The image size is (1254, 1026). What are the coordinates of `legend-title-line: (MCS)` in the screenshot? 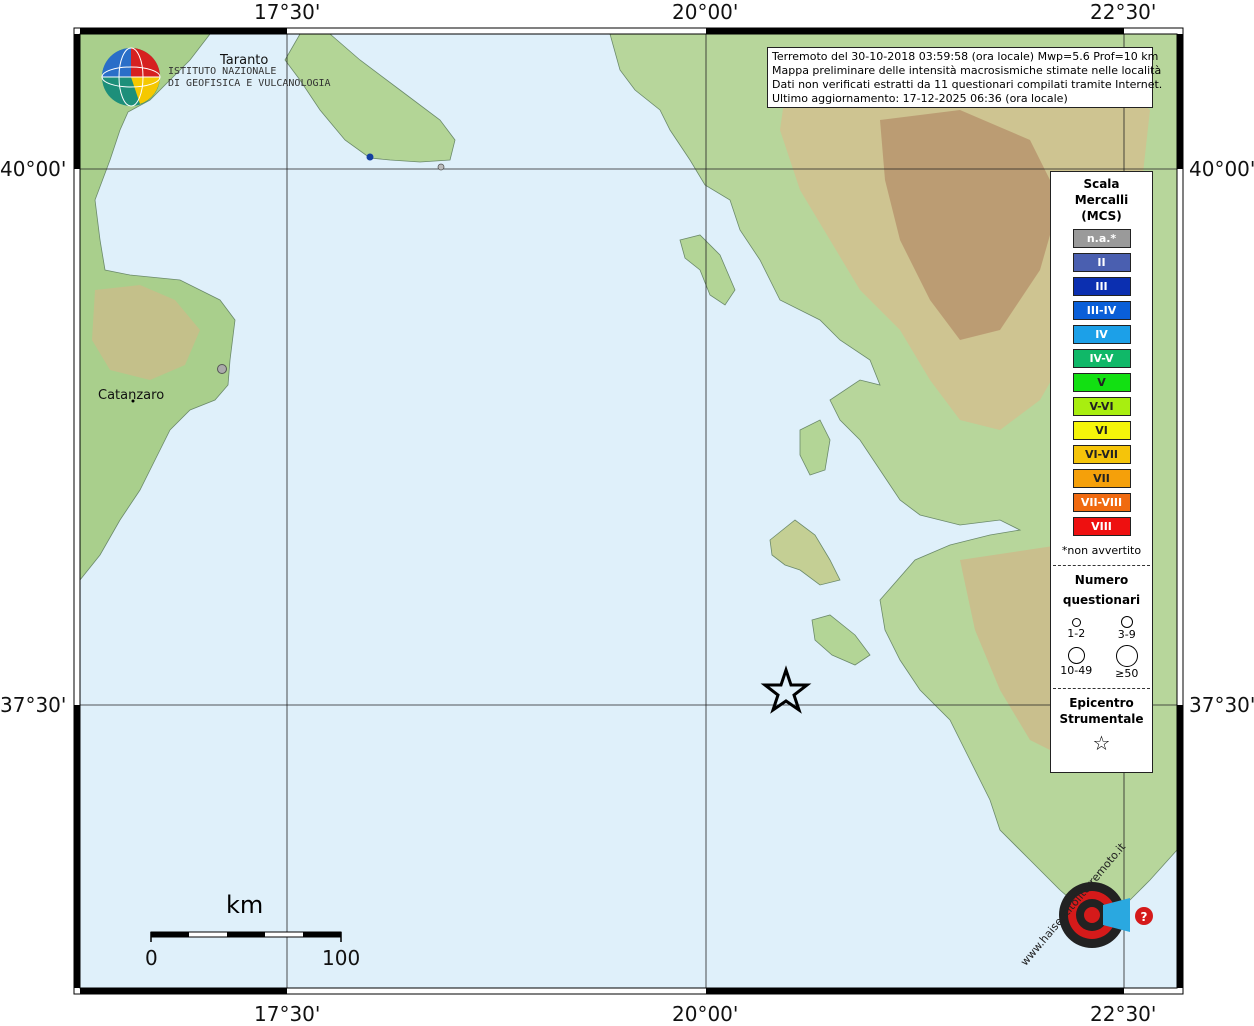 It's located at (1101, 216).